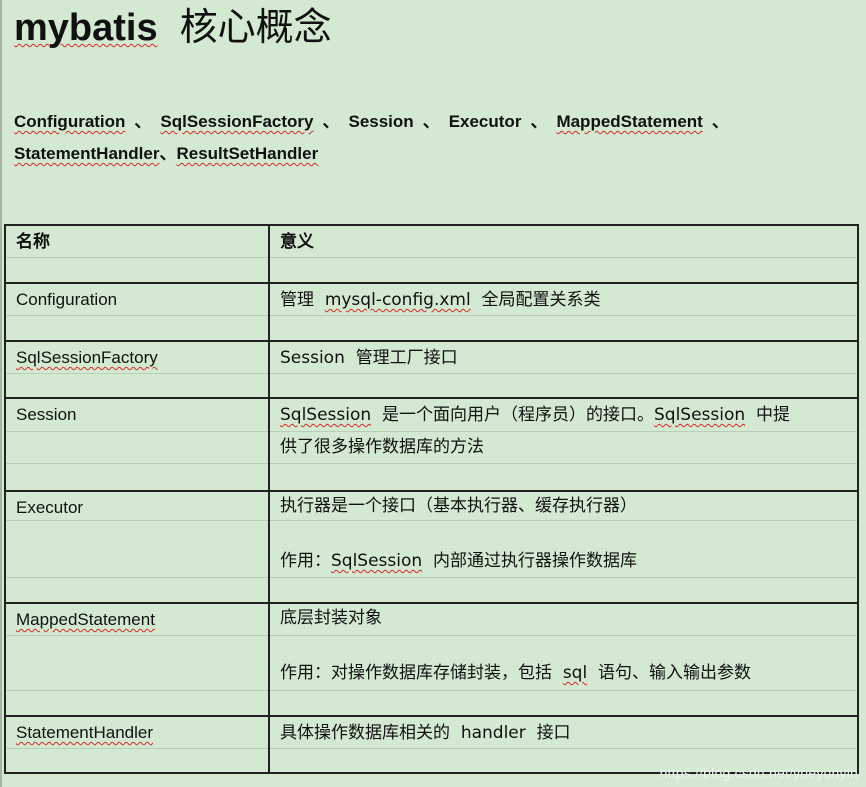  What do you see at coordinates (87, 153) in the screenshot?
I see `concept-statementhandler: StatementHandler` at bounding box center [87, 153].